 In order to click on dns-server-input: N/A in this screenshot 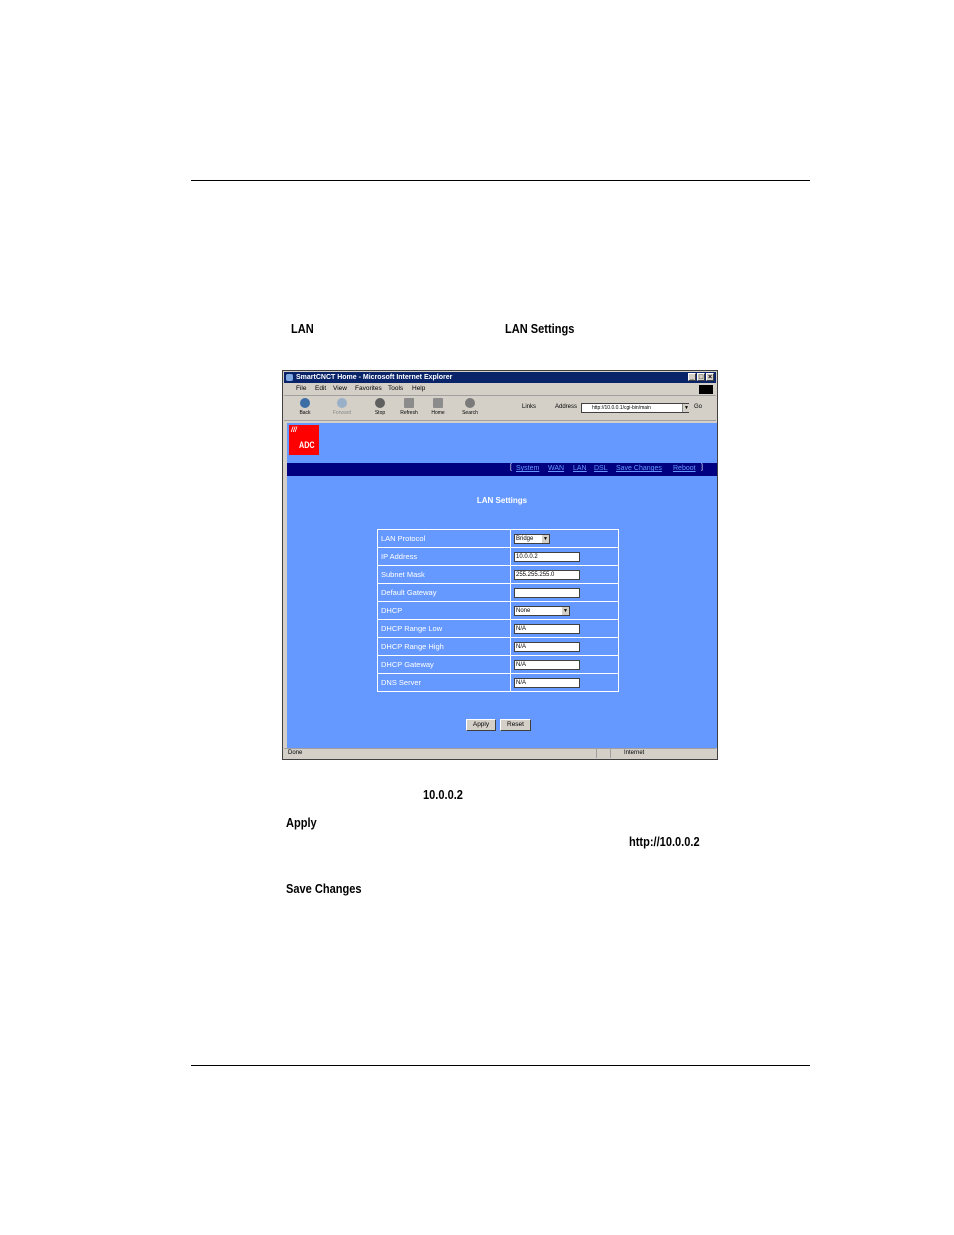, I will do `click(547, 682)`.